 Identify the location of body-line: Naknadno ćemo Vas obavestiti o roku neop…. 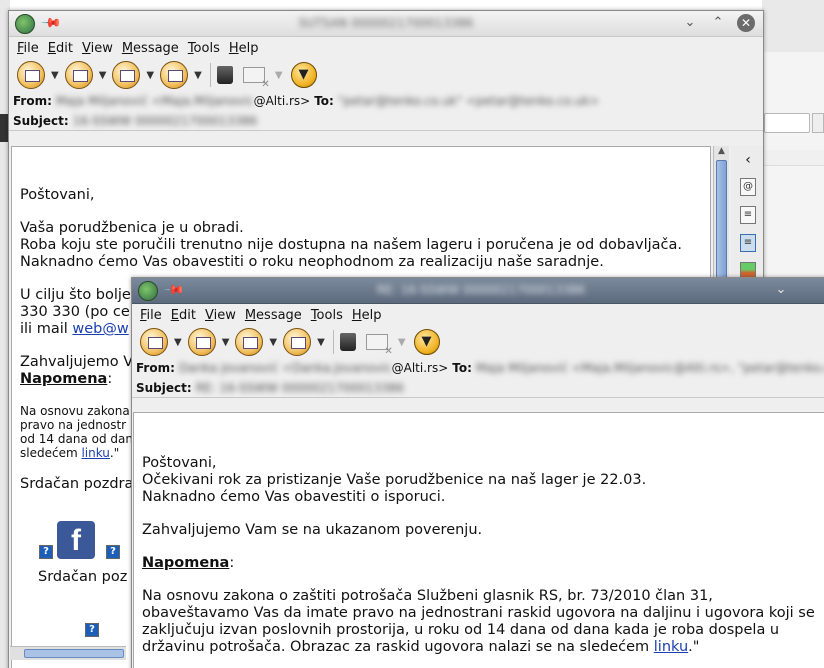
(312, 262).